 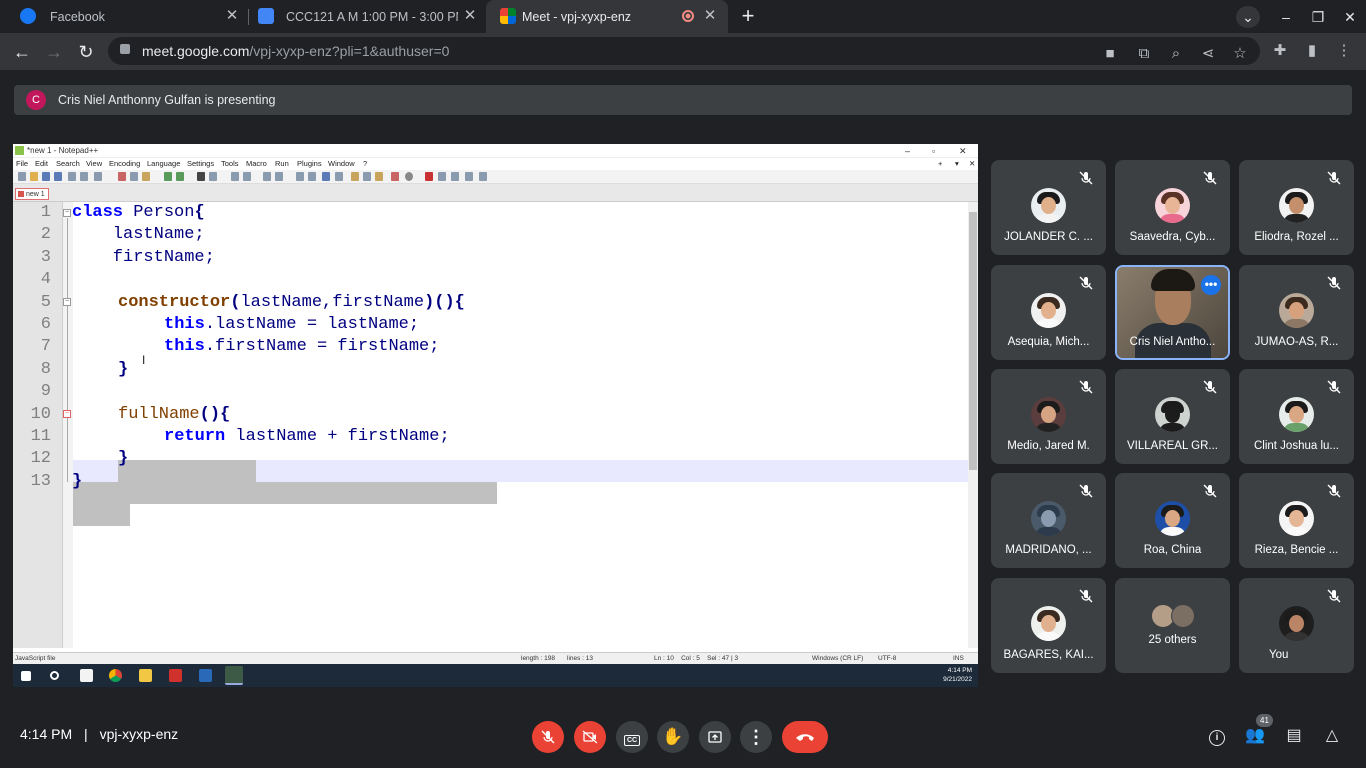 What do you see at coordinates (973, 341) in the screenshot?
I see `scrollbar-thumb` at bounding box center [973, 341].